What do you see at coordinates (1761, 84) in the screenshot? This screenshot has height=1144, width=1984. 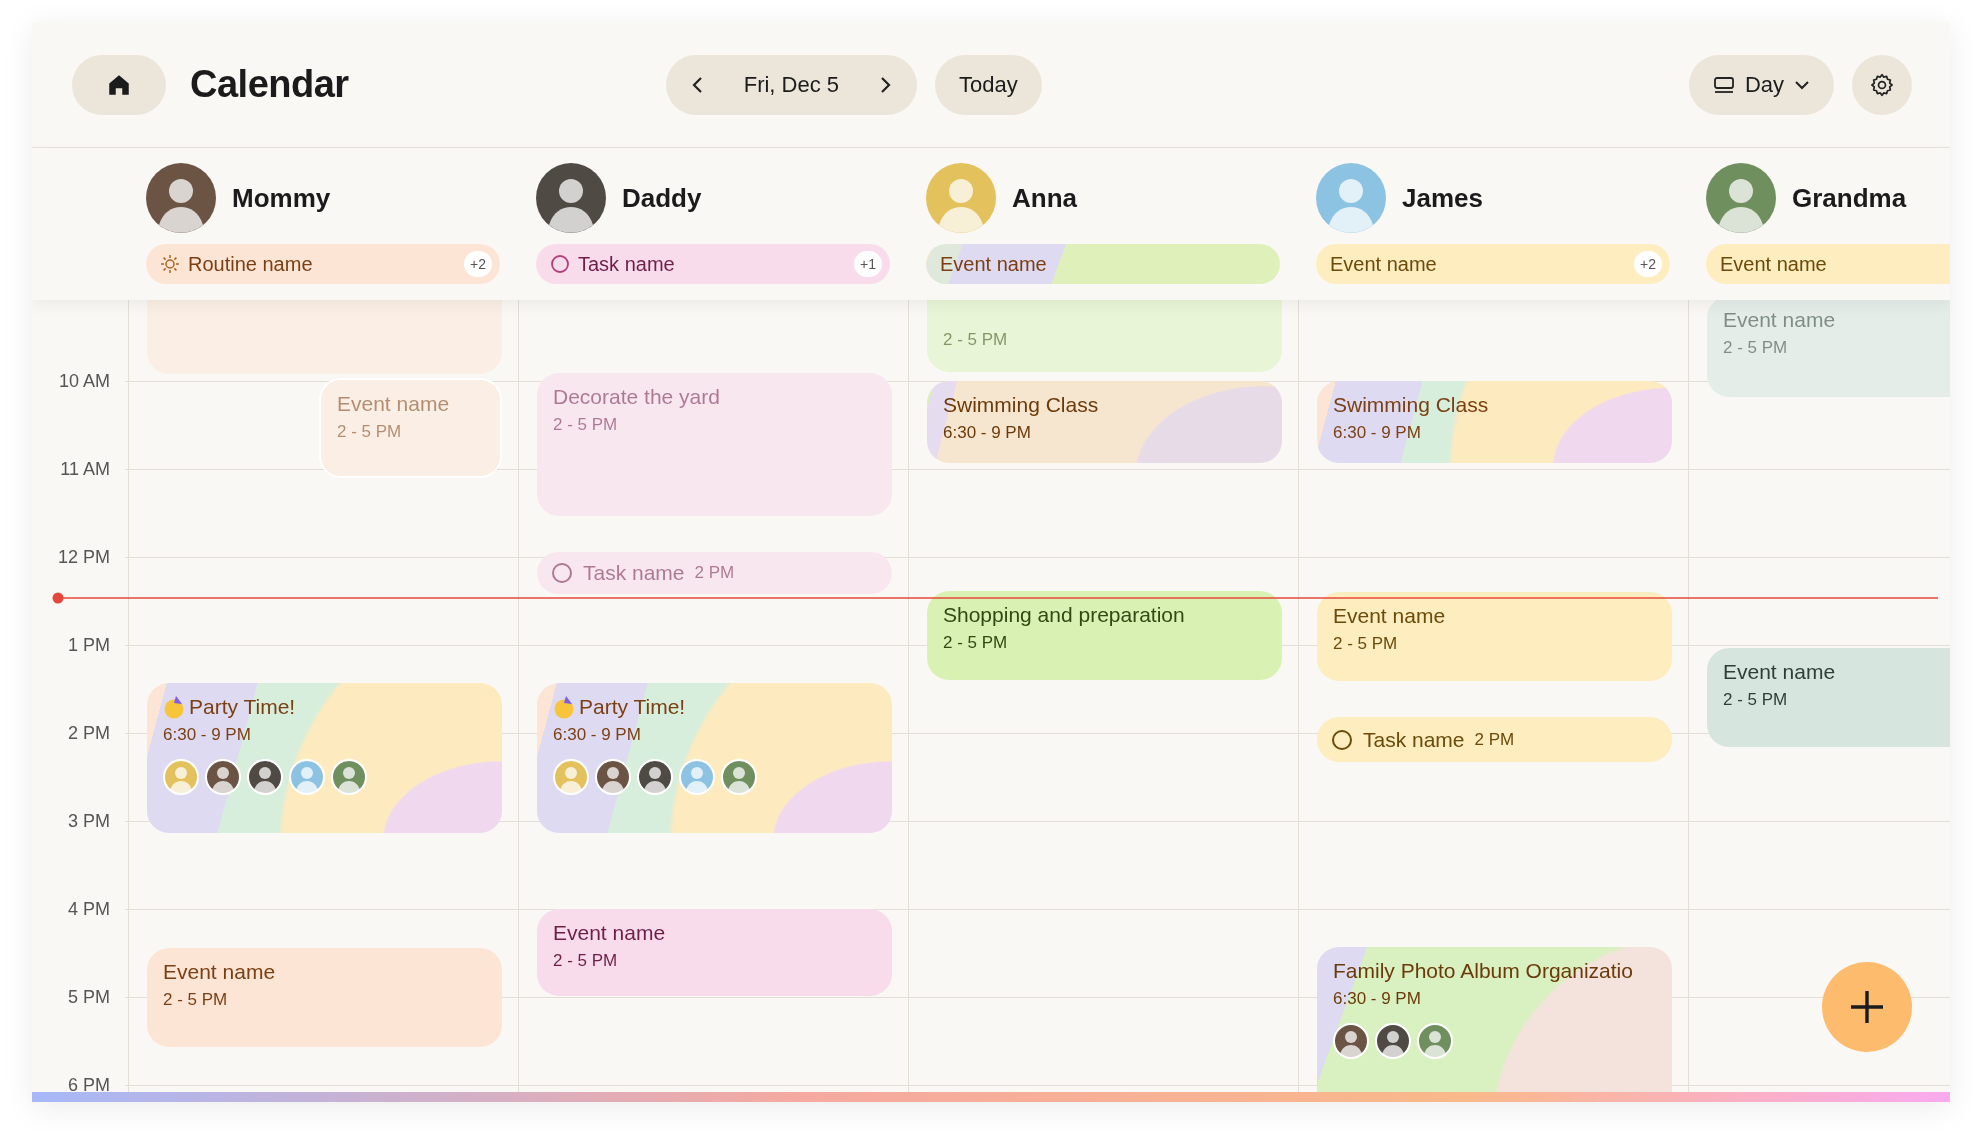 I see `view-dropdown: Day` at bounding box center [1761, 84].